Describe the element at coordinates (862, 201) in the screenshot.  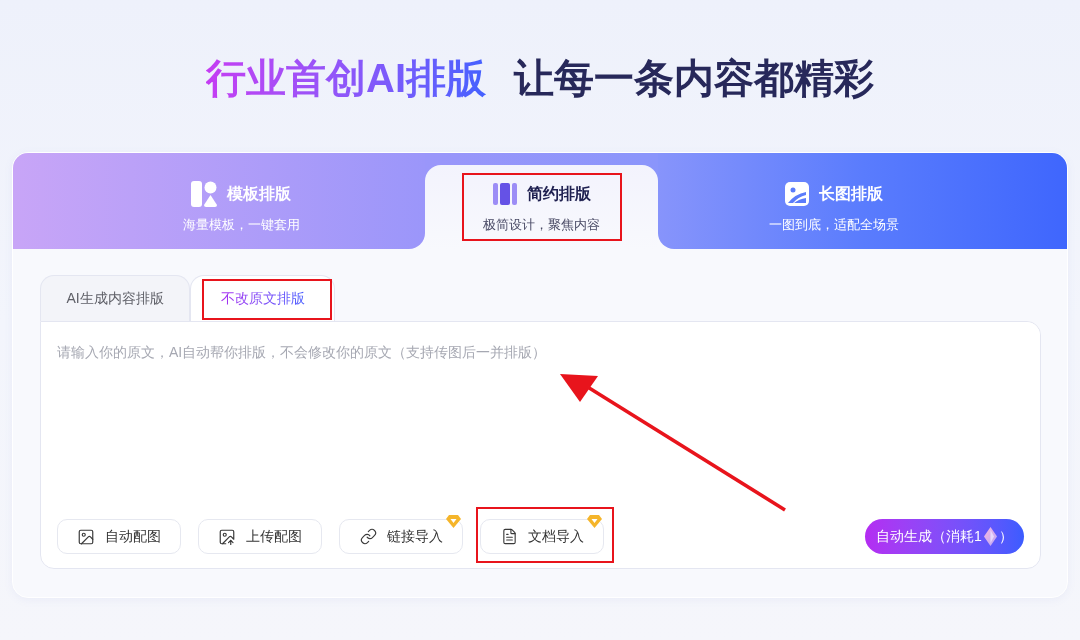
I see `mode-tab: 长图排版 一图到底，适配全场景` at that location.